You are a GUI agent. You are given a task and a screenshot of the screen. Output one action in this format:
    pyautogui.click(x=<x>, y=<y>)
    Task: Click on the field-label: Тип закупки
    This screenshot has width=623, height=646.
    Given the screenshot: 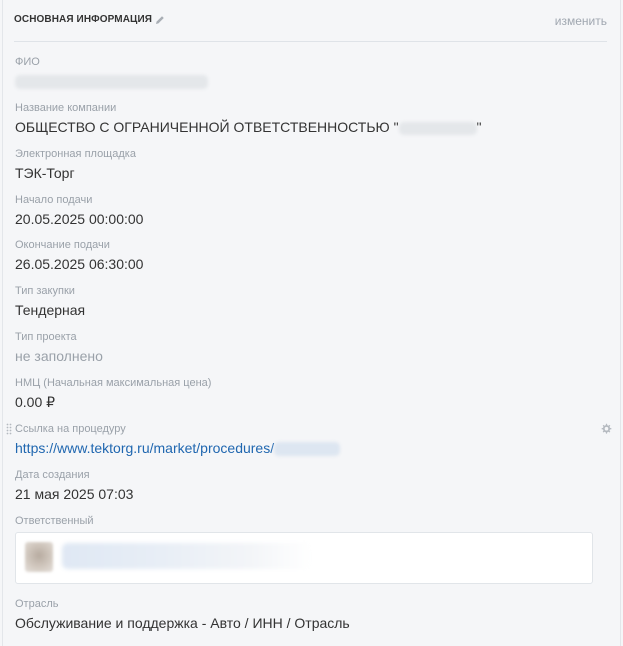 What is the action you would take?
    pyautogui.click(x=45, y=291)
    